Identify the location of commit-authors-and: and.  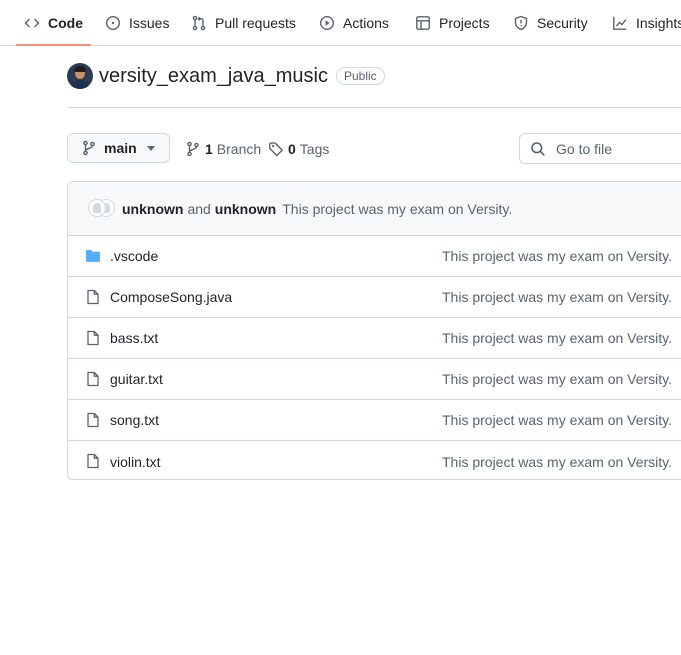
(199, 208).